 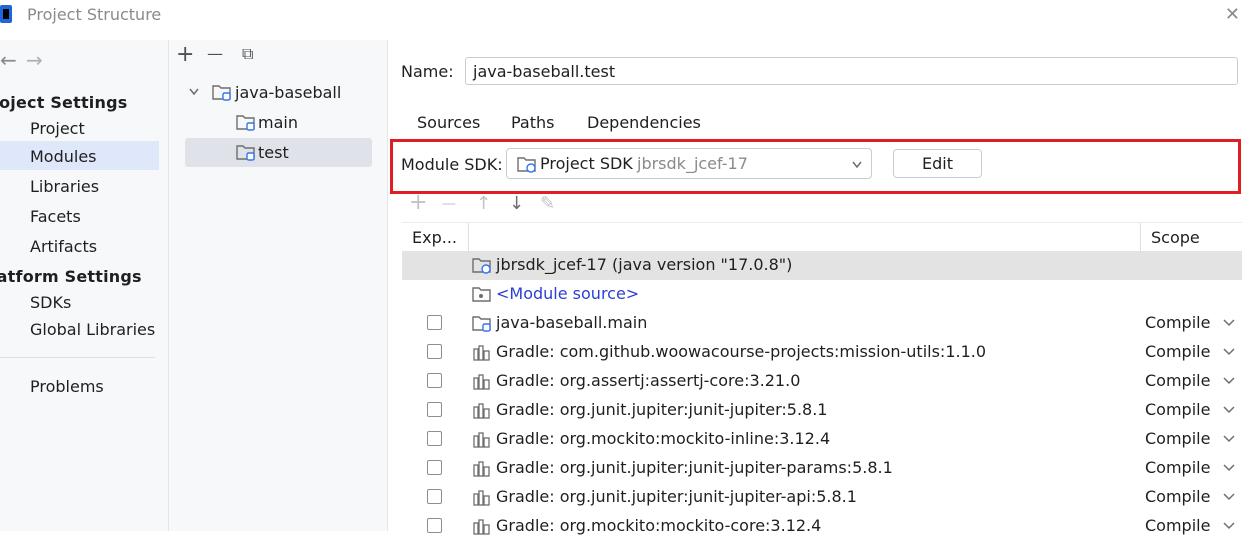 What do you see at coordinates (452, 164) in the screenshot?
I see `module-sdk-label: Module SDK:` at bounding box center [452, 164].